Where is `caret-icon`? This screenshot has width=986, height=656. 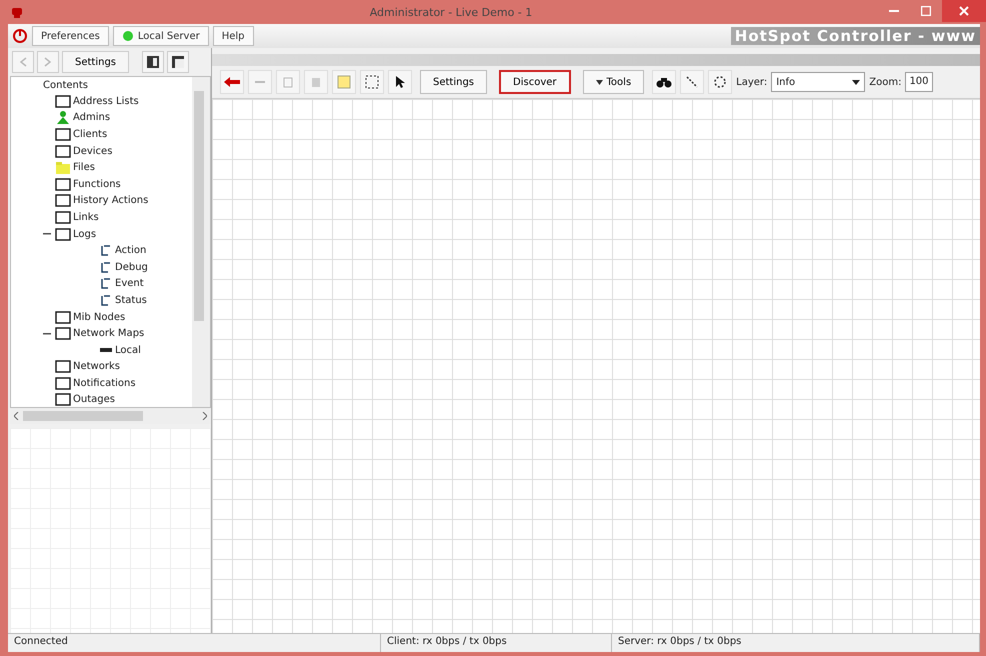 caret-icon is located at coordinates (599, 82).